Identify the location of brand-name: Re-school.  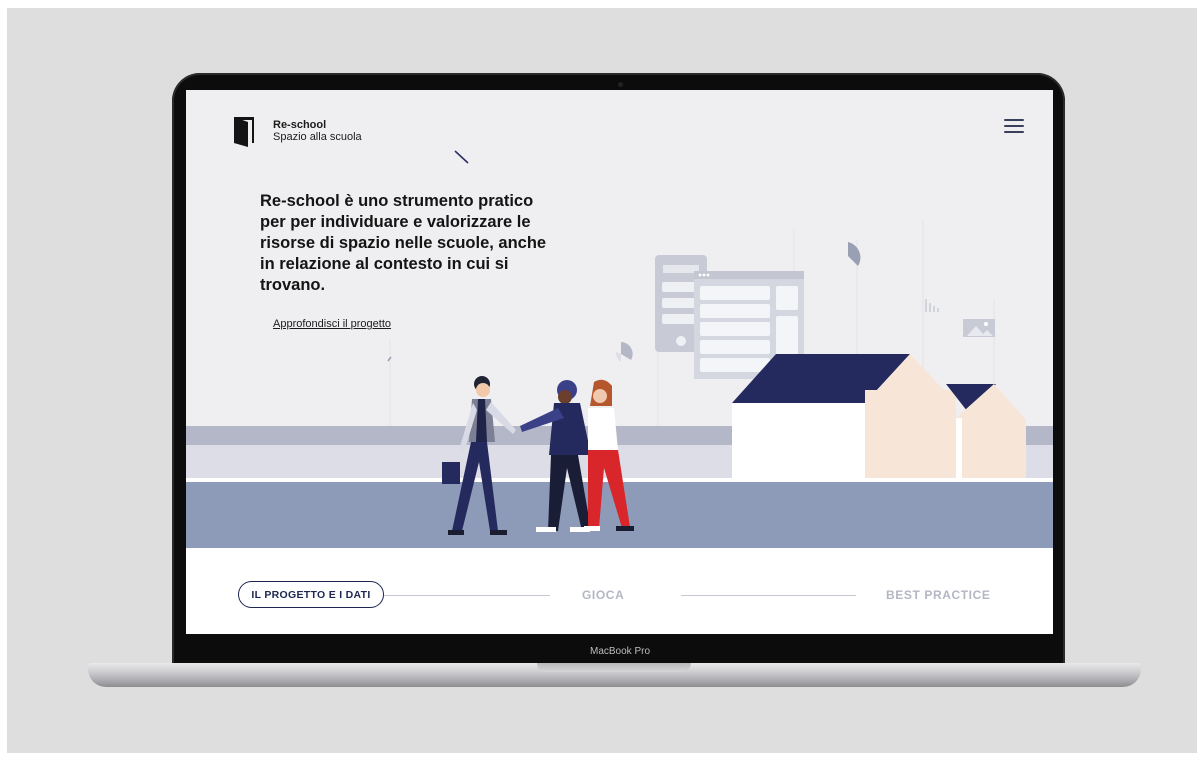
(299, 125).